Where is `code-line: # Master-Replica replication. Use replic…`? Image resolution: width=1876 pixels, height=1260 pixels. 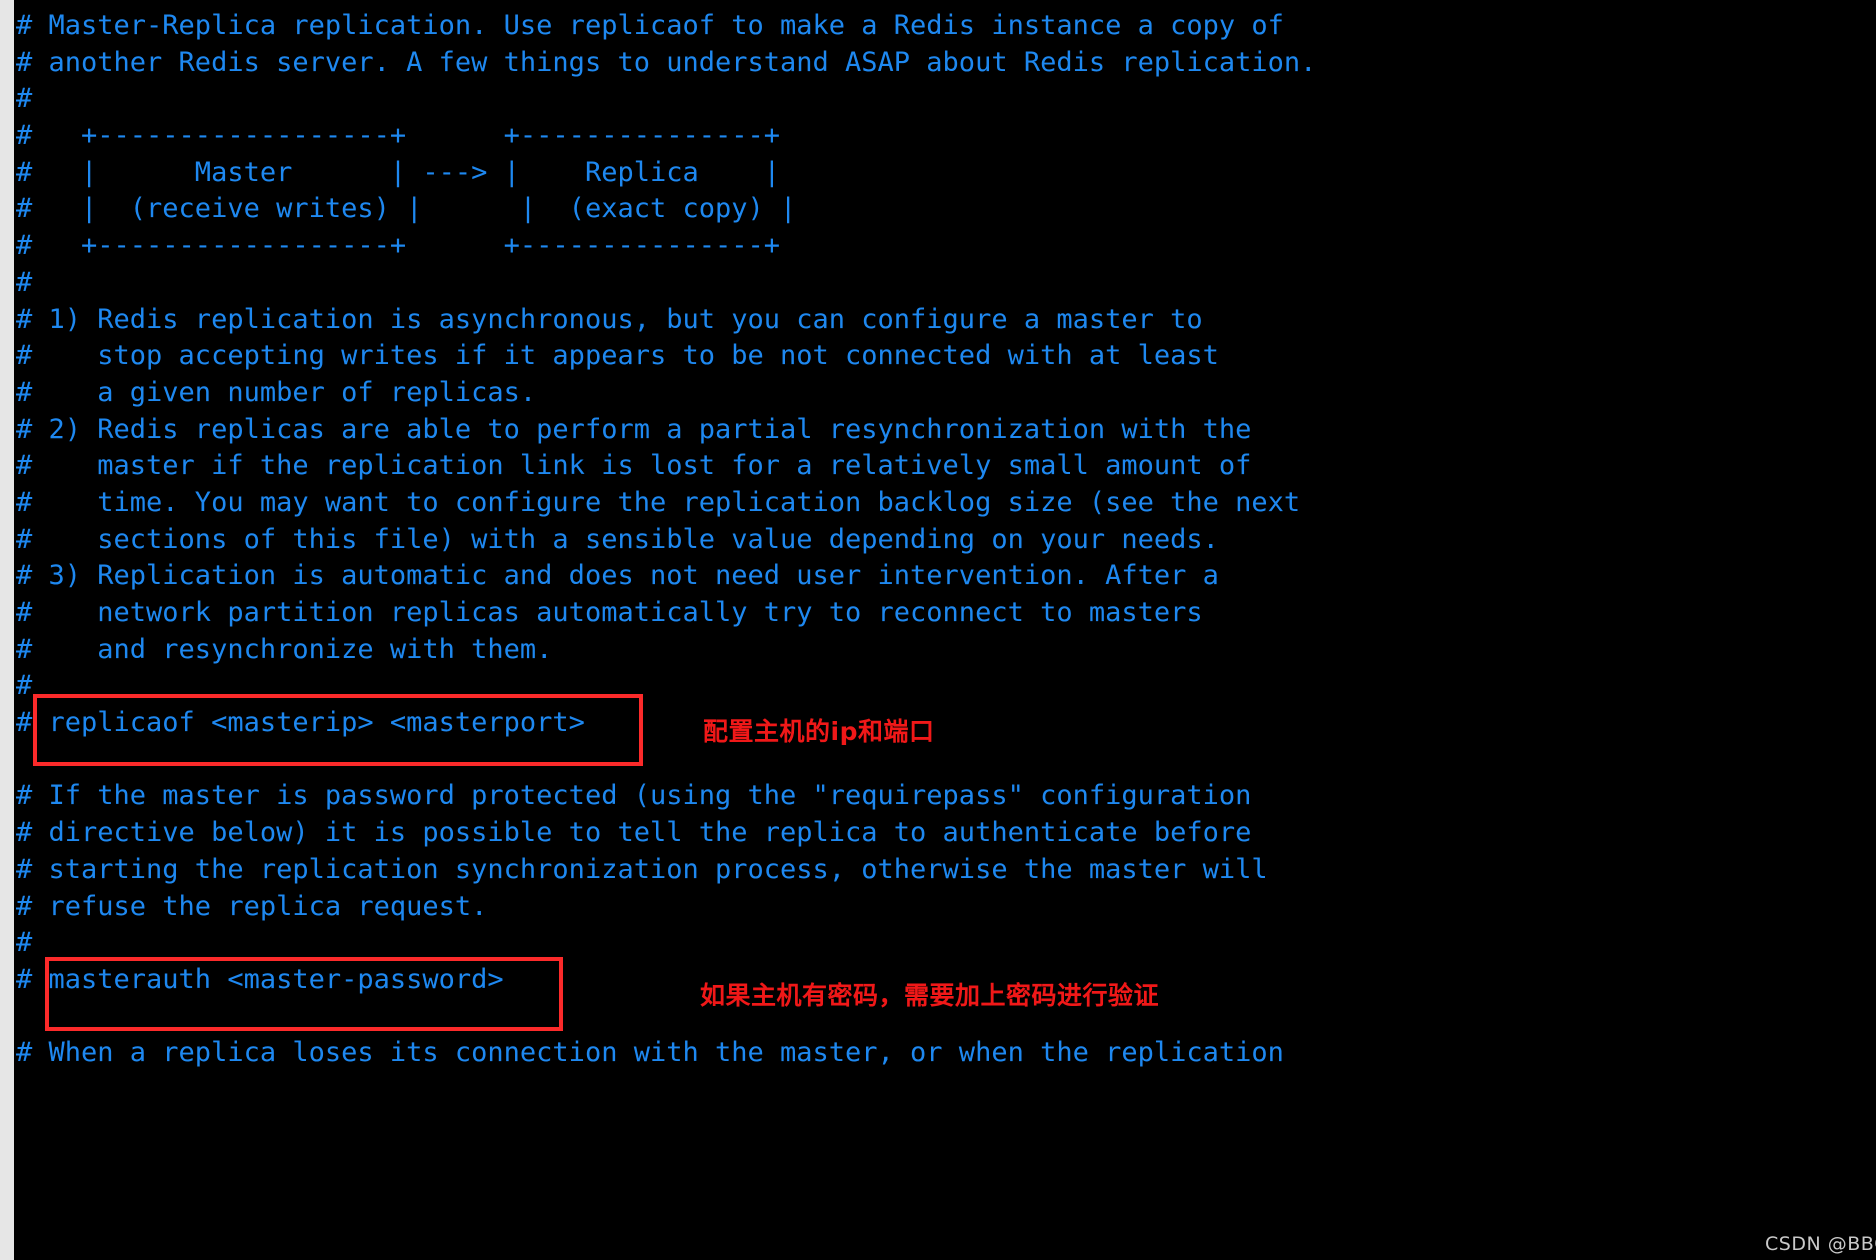
code-line: # Master-Replica replication. Use replic… is located at coordinates (650, 25).